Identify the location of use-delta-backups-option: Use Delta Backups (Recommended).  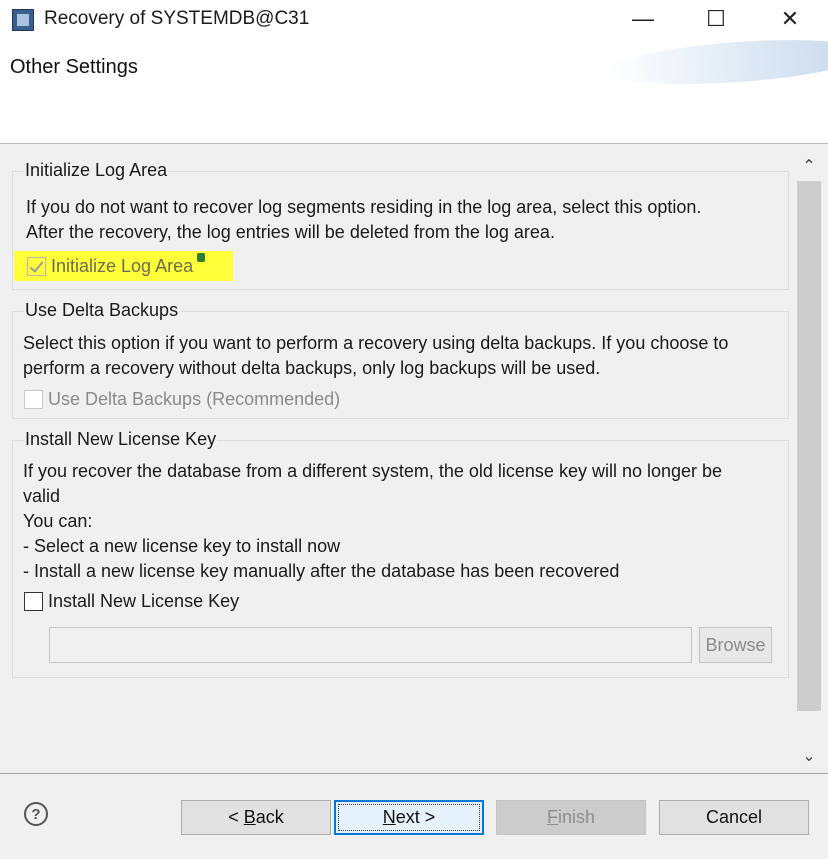
(182, 399).